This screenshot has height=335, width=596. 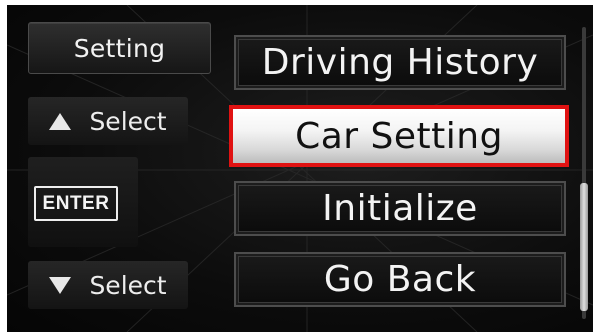 I want to click on menu-item-initialize: Initialize, so click(x=400, y=208).